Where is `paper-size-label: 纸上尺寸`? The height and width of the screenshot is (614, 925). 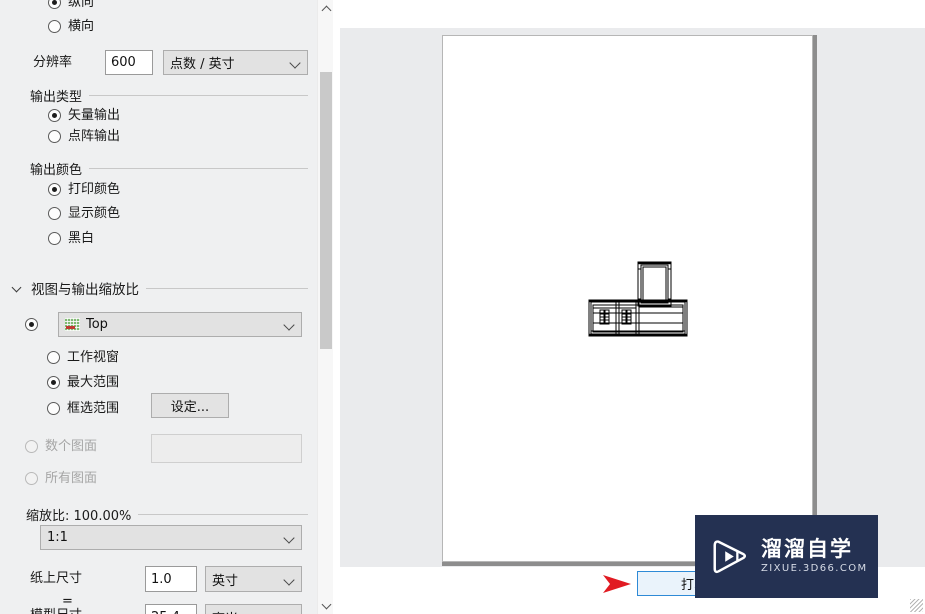 paper-size-label: 纸上尺寸 is located at coordinates (56, 578).